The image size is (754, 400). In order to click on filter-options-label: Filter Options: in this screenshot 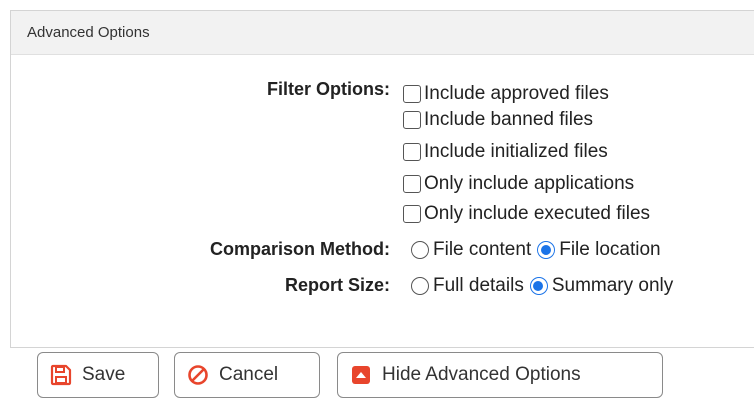, I will do `click(328, 89)`.